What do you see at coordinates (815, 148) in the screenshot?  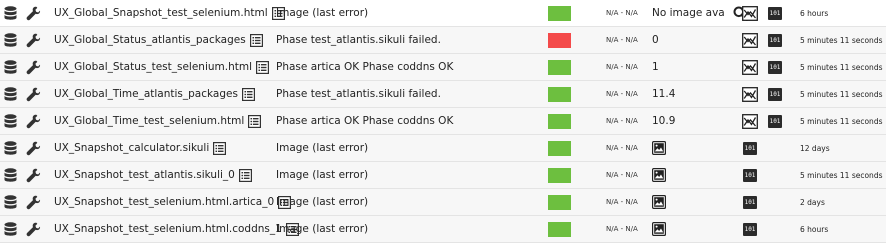 I see `last-contact-text: 12 days` at bounding box center [815, 148].